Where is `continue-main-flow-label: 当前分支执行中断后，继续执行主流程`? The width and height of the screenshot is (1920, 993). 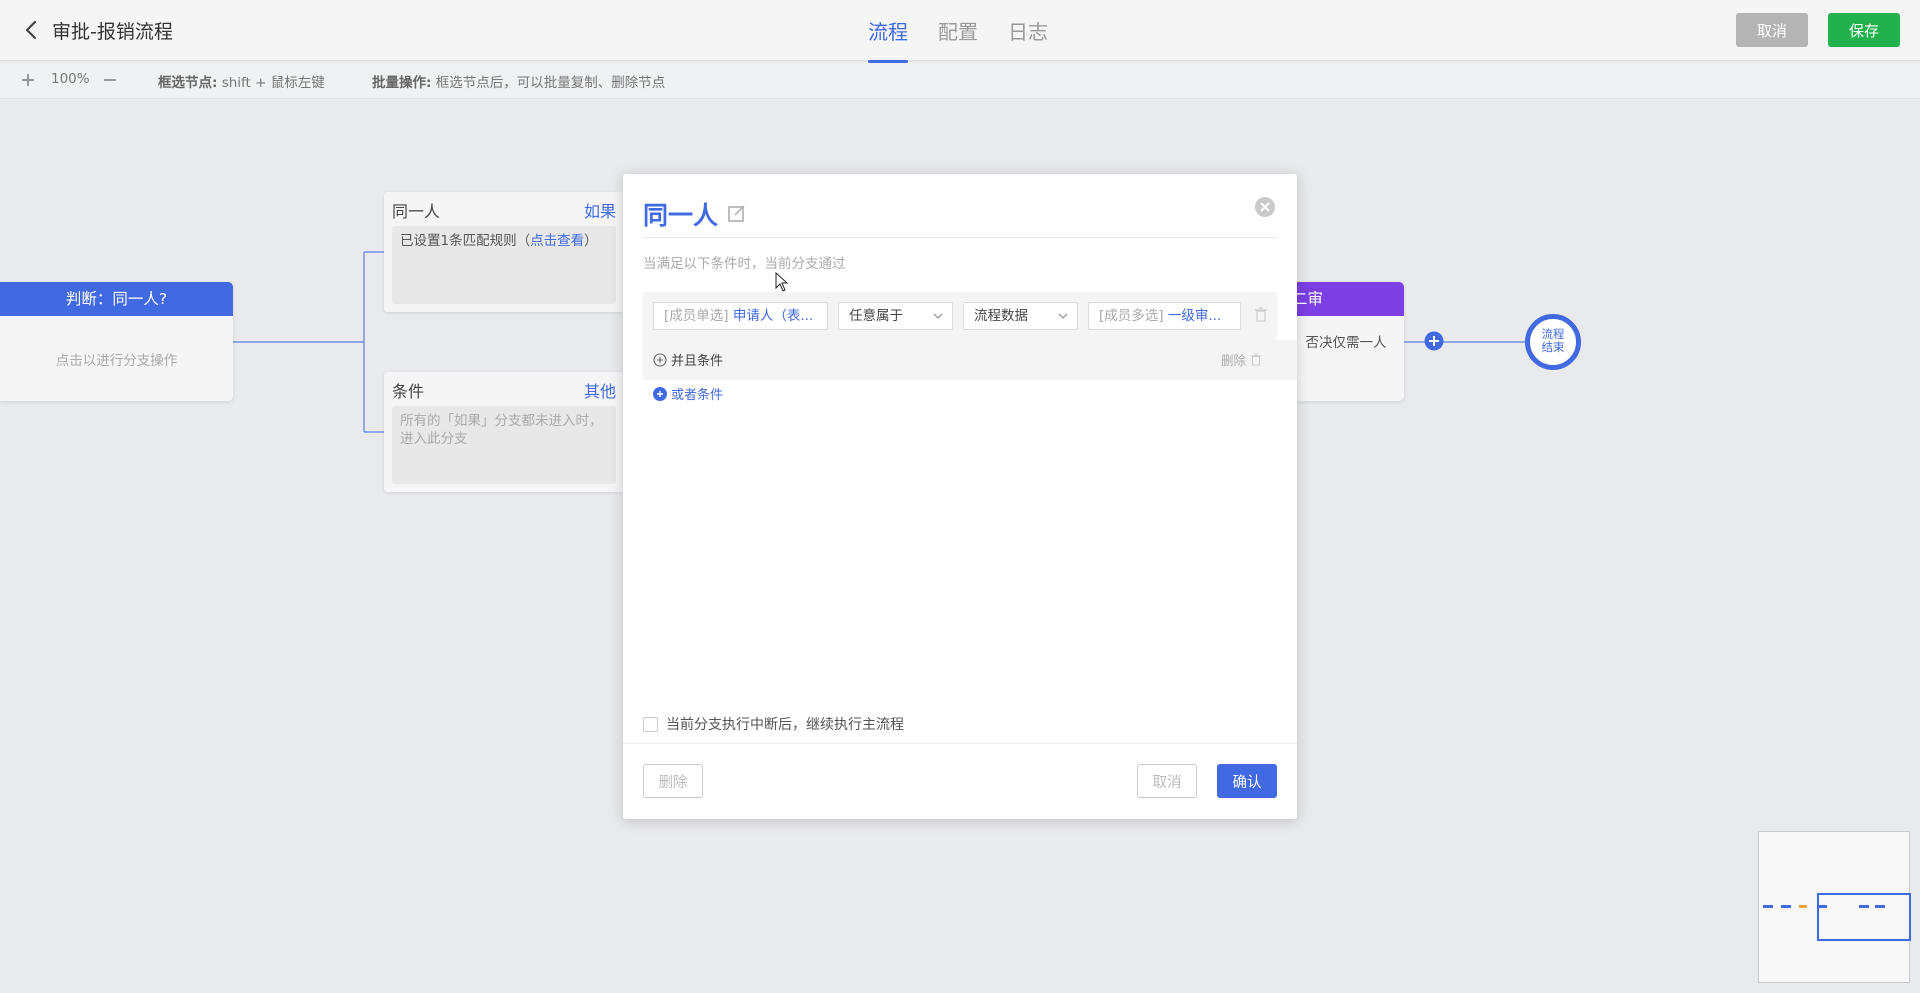
continue-main-flow-label: 当前分支执行中断后，继续执行主流程 is located at coordinates (785, 725).